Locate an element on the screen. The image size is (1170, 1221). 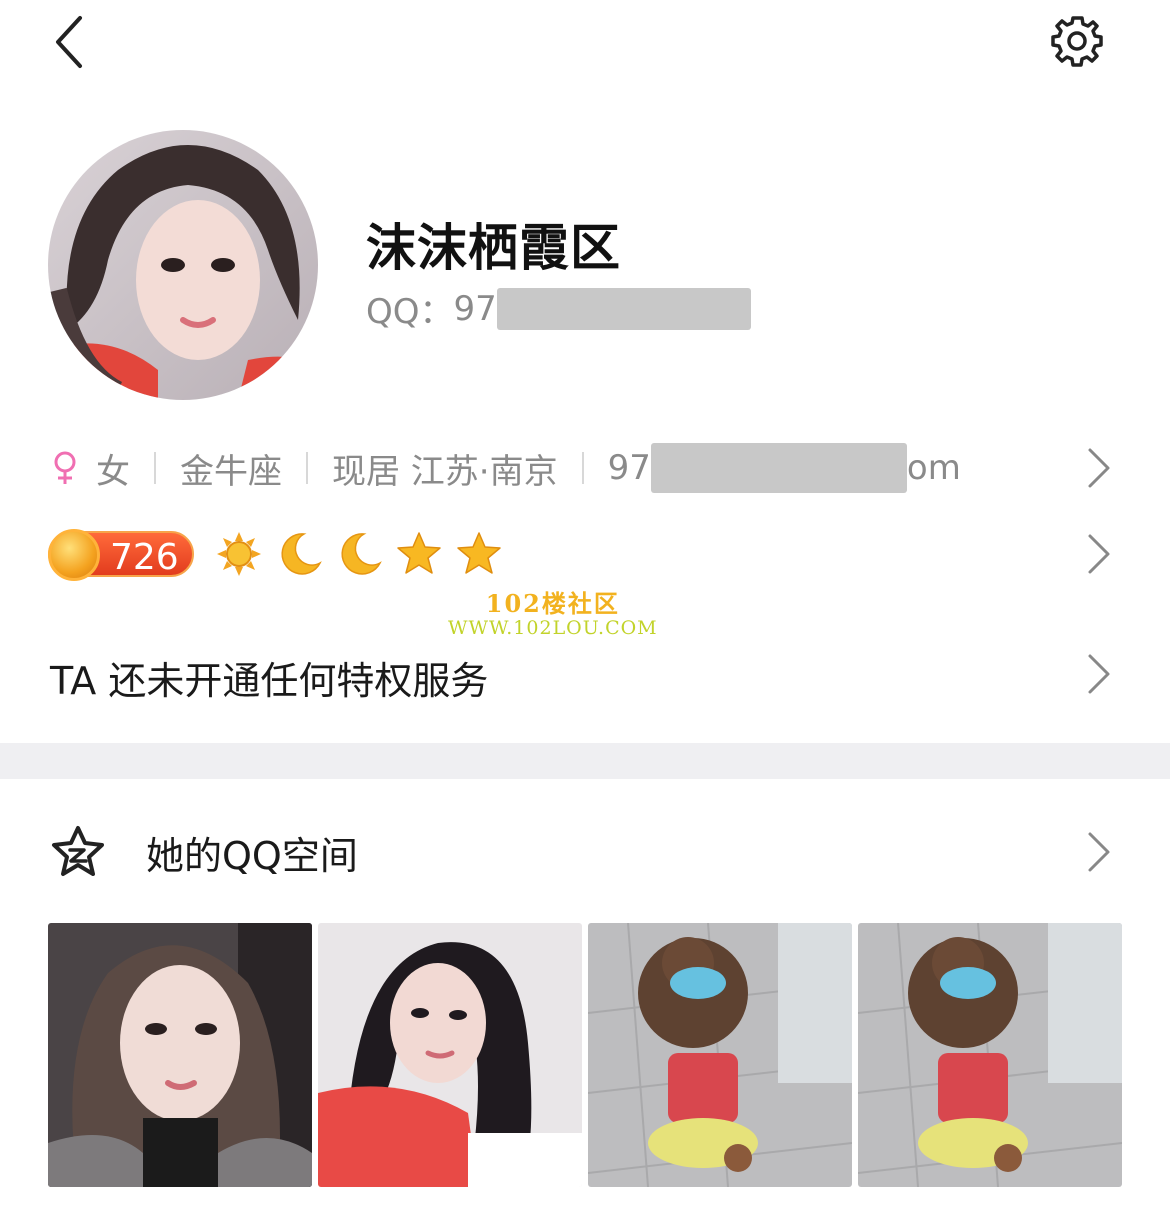
email-redaction is located at coordinates (778, 468).